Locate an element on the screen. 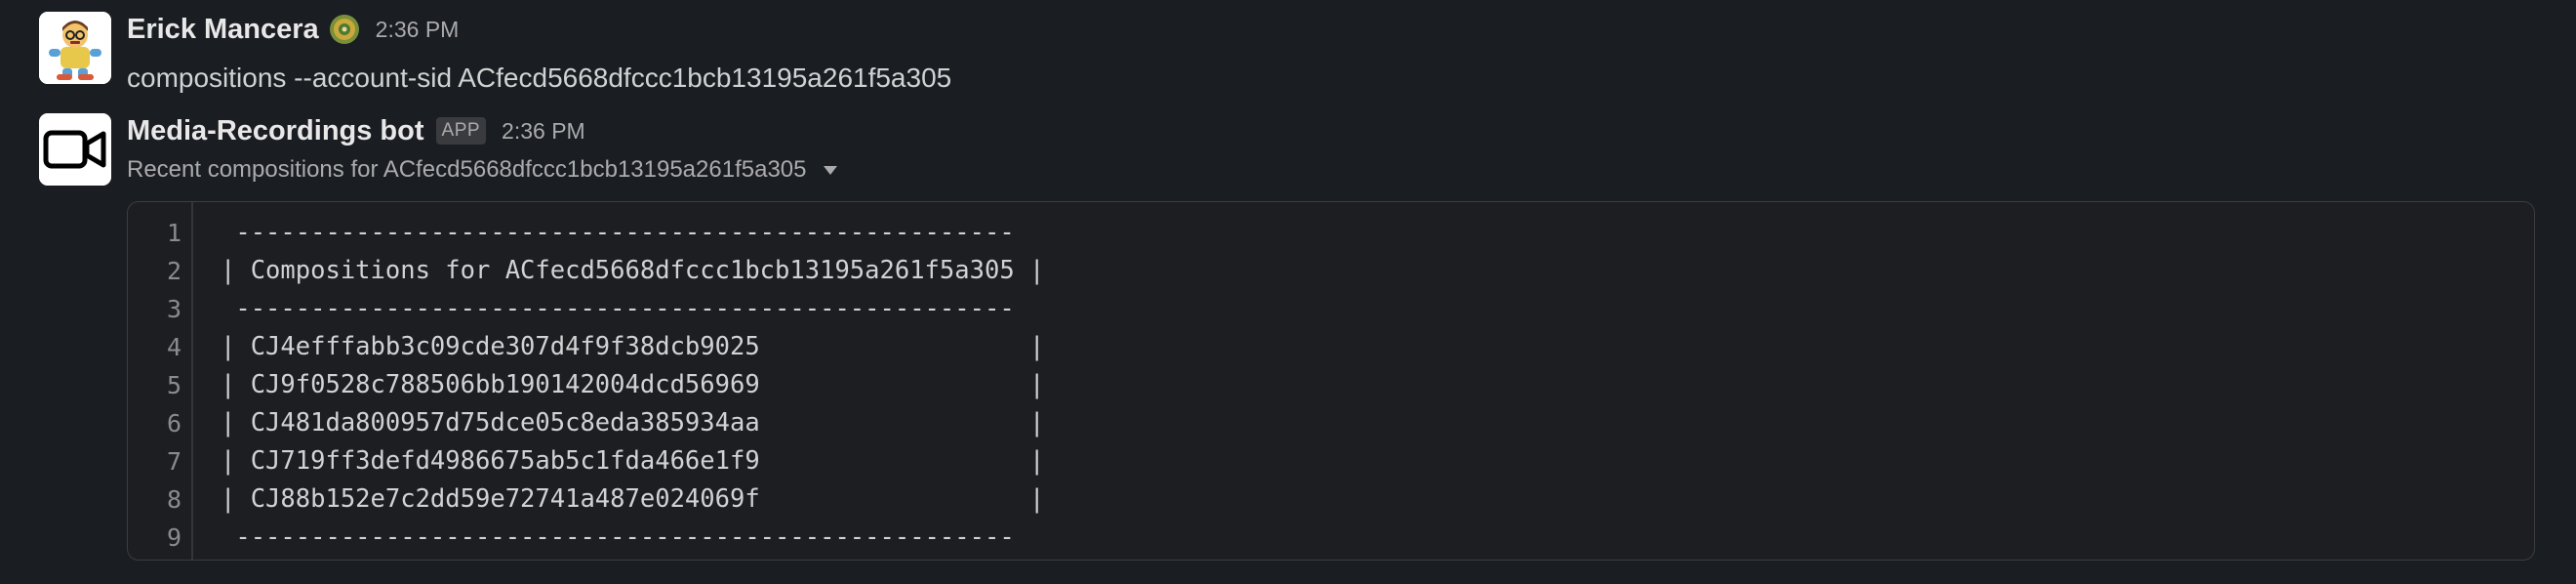 This screenshot has height=584, width=2576. app-badge: APP is located at coordinates (461, 131).